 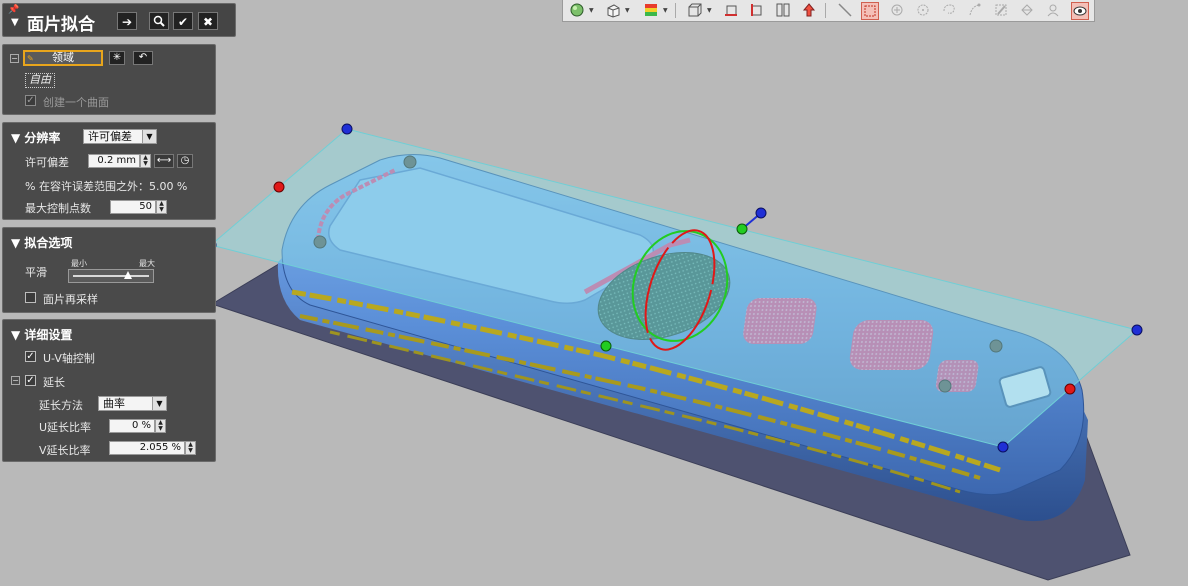 I want to click on circle-icon, so click(x=923, y=10).